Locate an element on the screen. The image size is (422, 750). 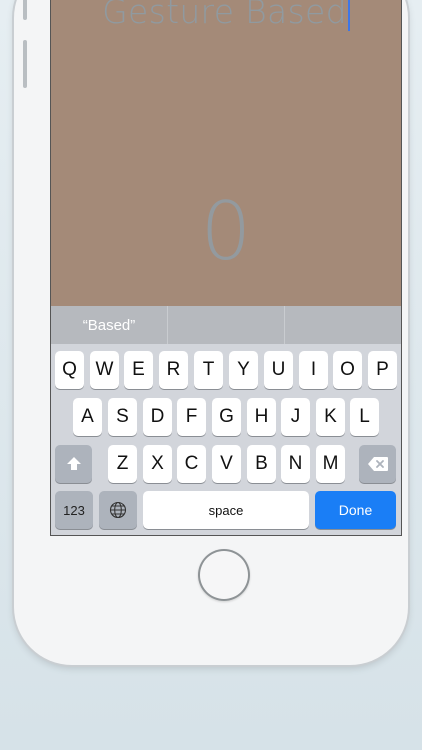
key-k: K is located at coordinates (330, 417).